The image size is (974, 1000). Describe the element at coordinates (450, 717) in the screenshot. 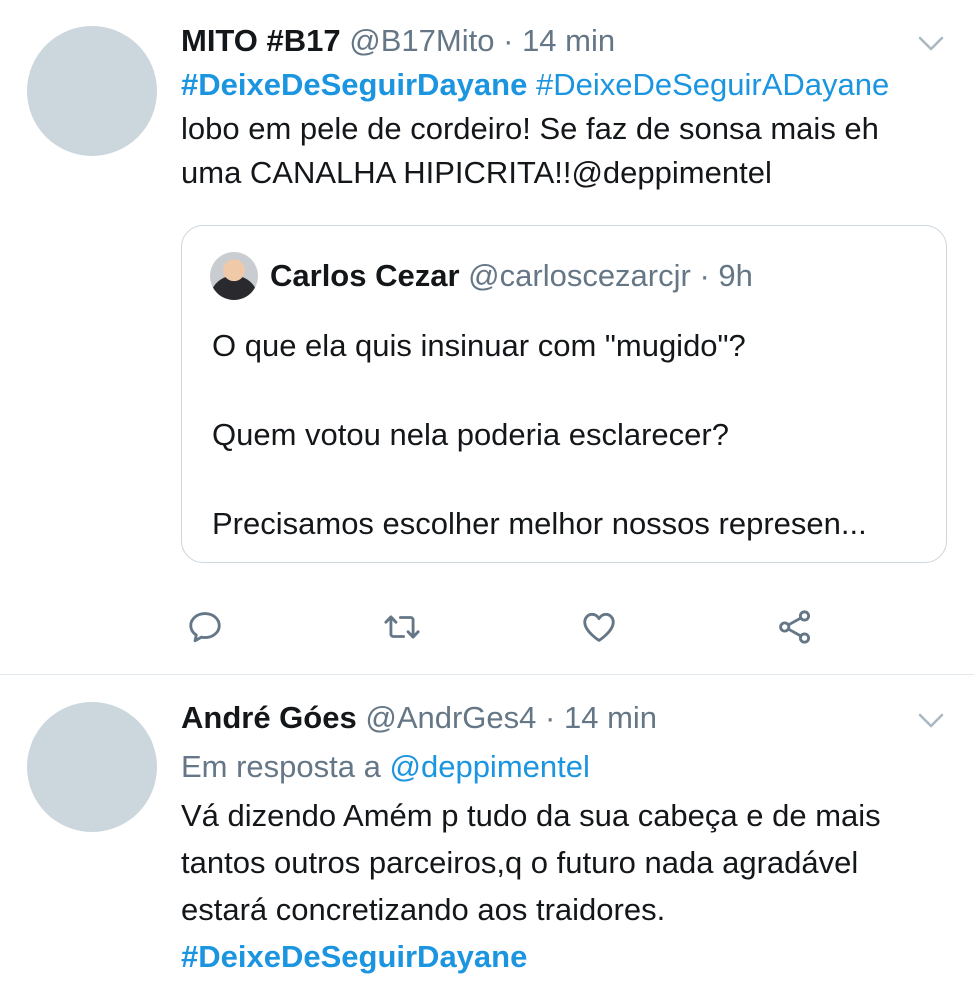

I see `author-handle: @AndrGes4` at that location.